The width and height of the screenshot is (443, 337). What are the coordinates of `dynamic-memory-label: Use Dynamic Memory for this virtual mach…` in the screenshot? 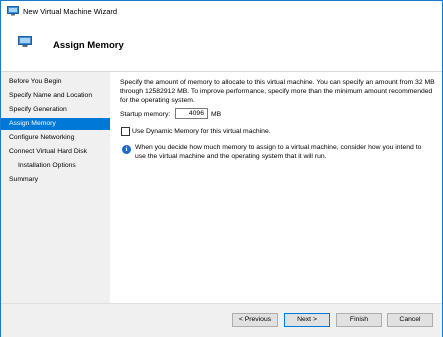 It's located at (201, 131).